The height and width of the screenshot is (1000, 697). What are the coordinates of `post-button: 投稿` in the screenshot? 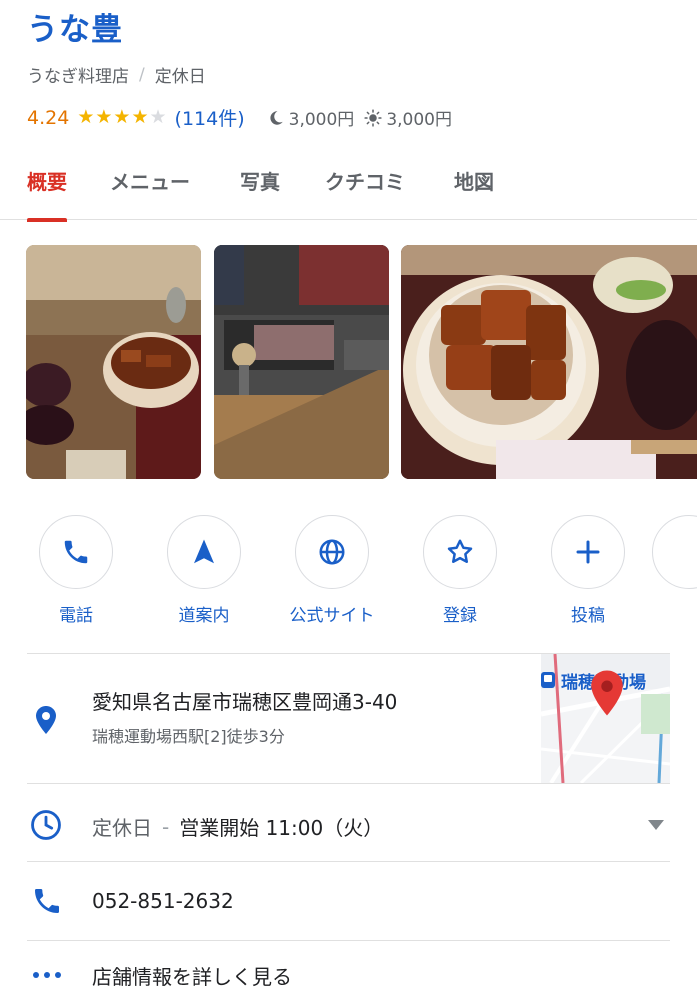 It's located at (588, 570).